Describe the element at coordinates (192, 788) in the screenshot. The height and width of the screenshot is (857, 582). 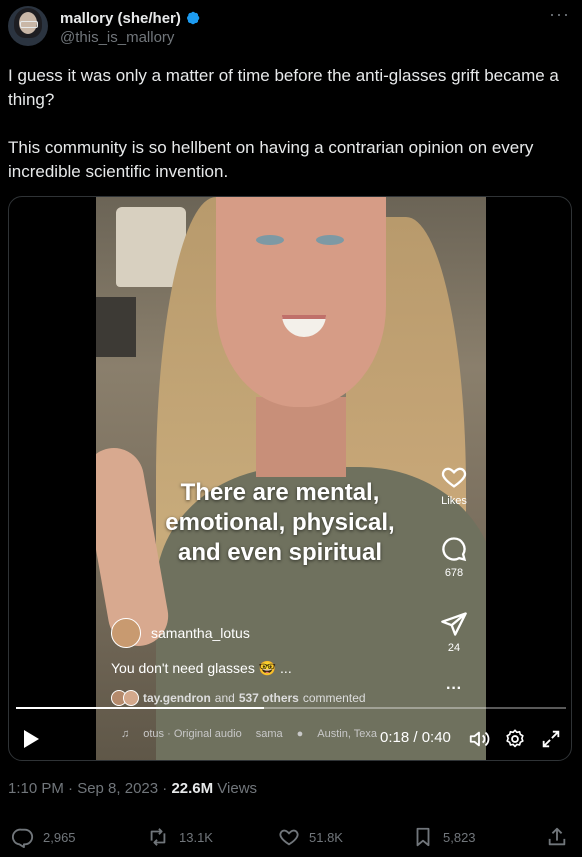
I see `views-count: 22.6M` at that location.